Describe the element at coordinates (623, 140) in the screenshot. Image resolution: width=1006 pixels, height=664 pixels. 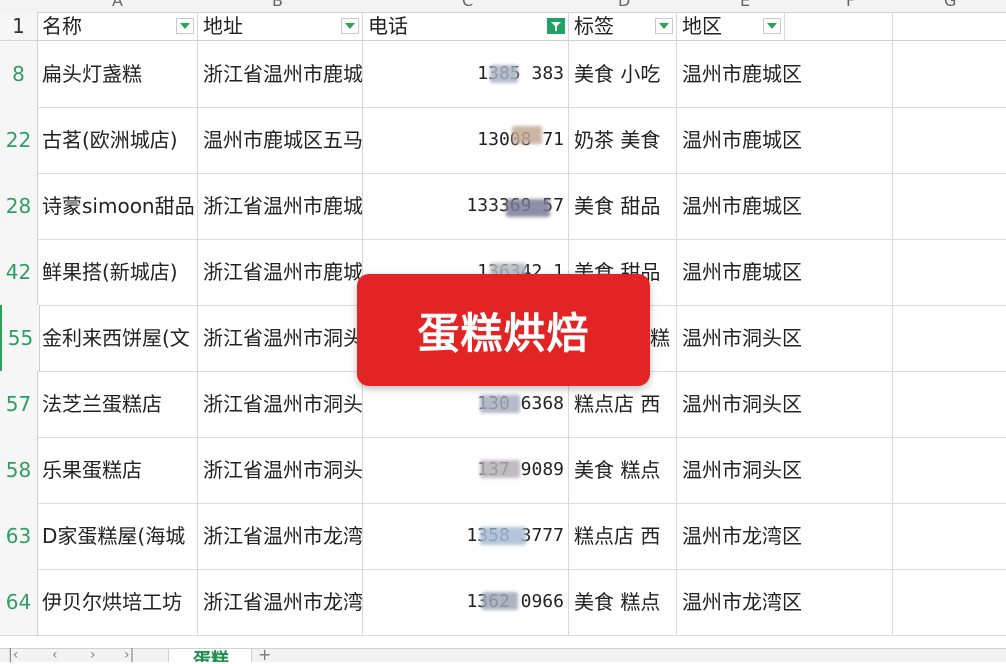
I see `cell-tags: 奶茶 美食` at that location.